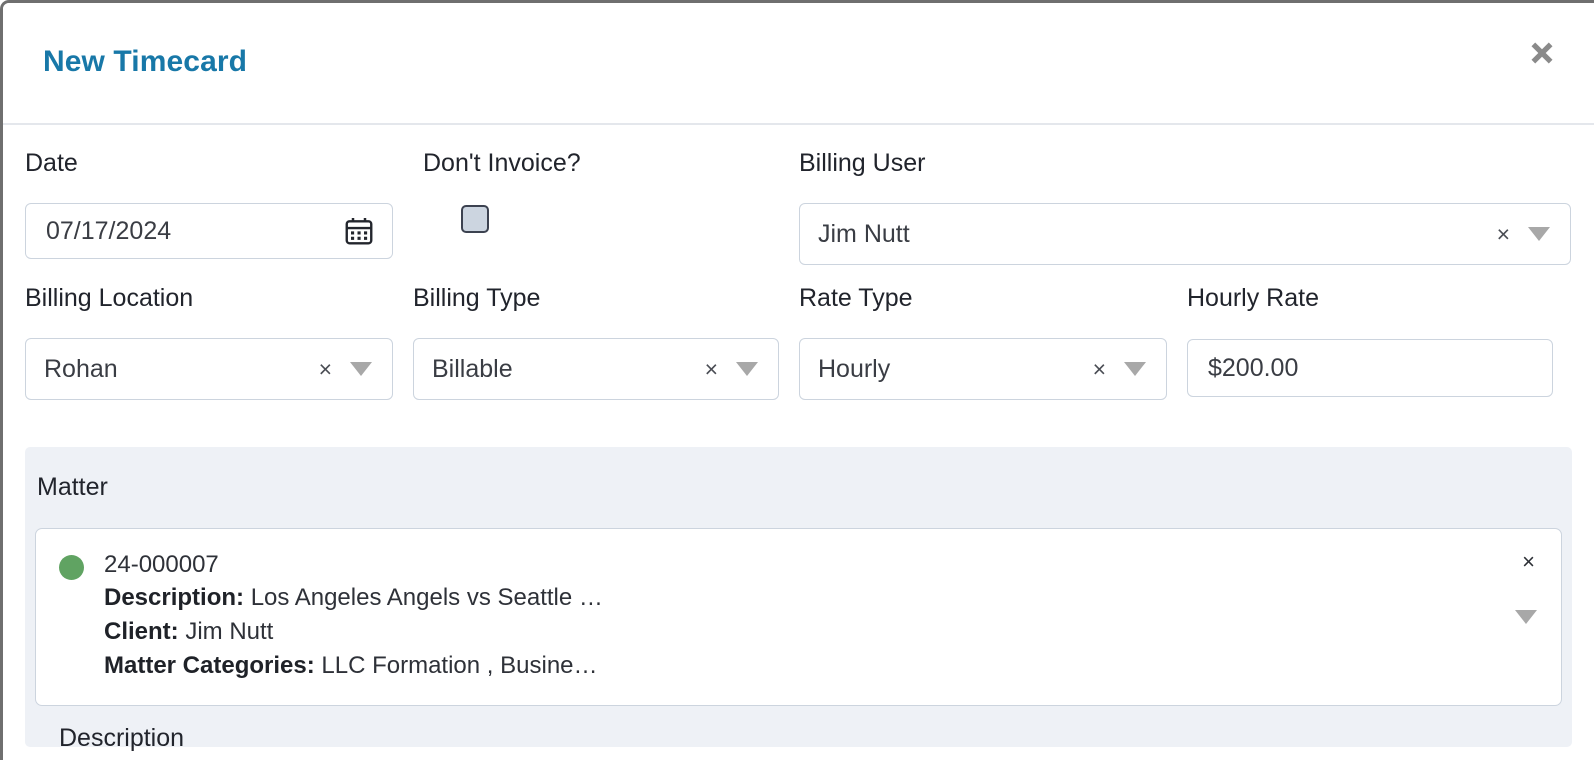 The height and width of the screenshot is (760, 1594). Describe the element at coordinates (359, 231) in the screenshot. I see `calendar-icon` at that location.